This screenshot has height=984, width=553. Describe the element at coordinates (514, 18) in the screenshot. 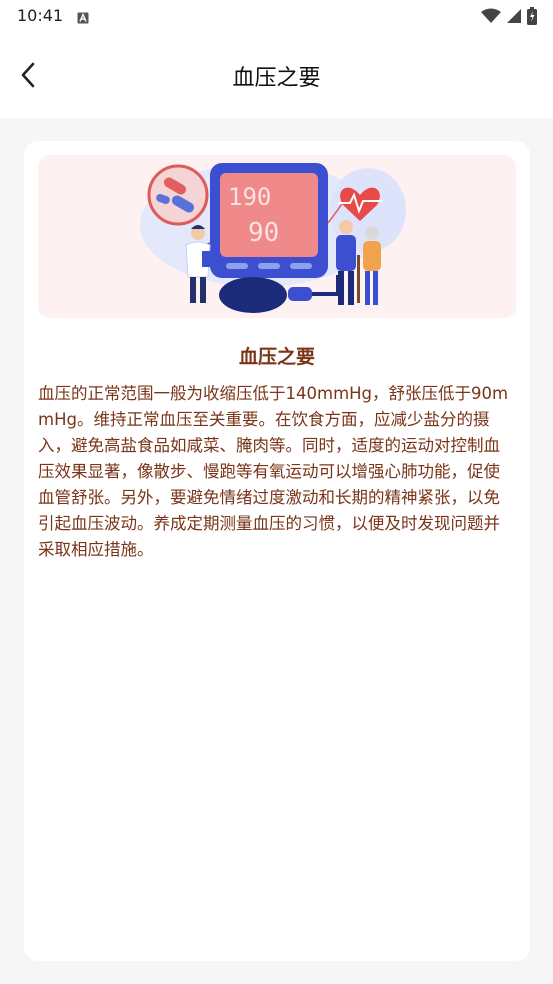

I see `cell-signal-icon` at that location.